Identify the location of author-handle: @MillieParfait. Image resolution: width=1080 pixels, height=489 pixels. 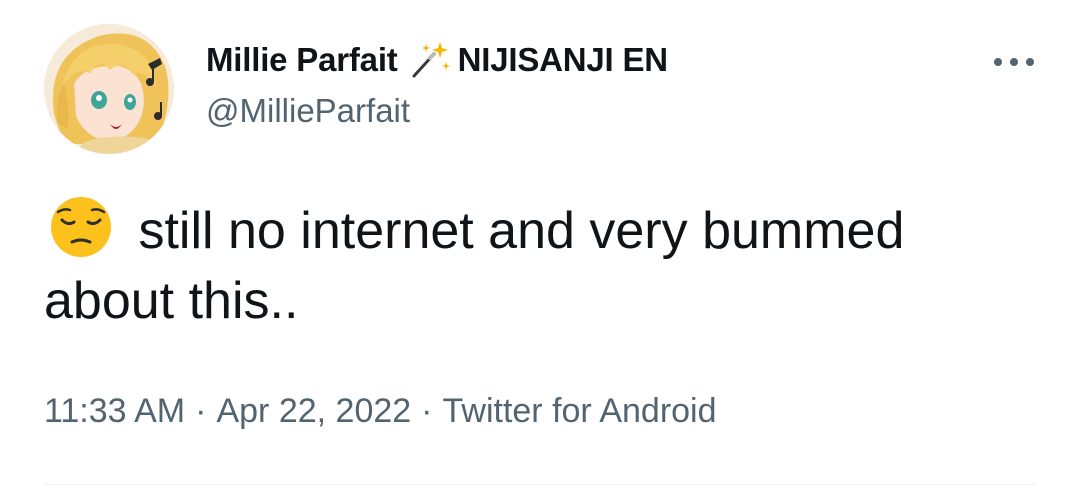
(308, 111).